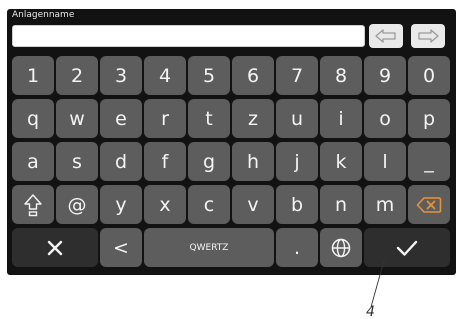 The image size is (456, 319). I want to click on confirm-button, so click(407, 247).